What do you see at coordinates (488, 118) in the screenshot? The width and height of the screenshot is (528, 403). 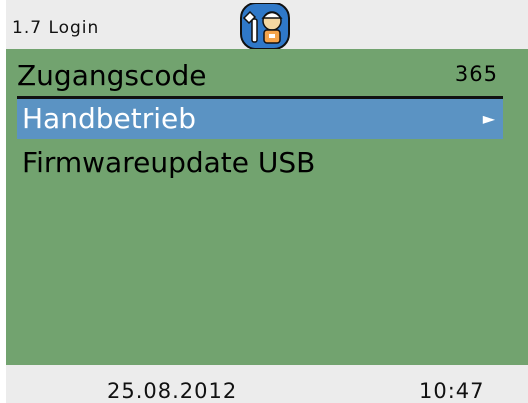 I see `submenu-arrow-icon: ►` at bounding box center [488, 118].